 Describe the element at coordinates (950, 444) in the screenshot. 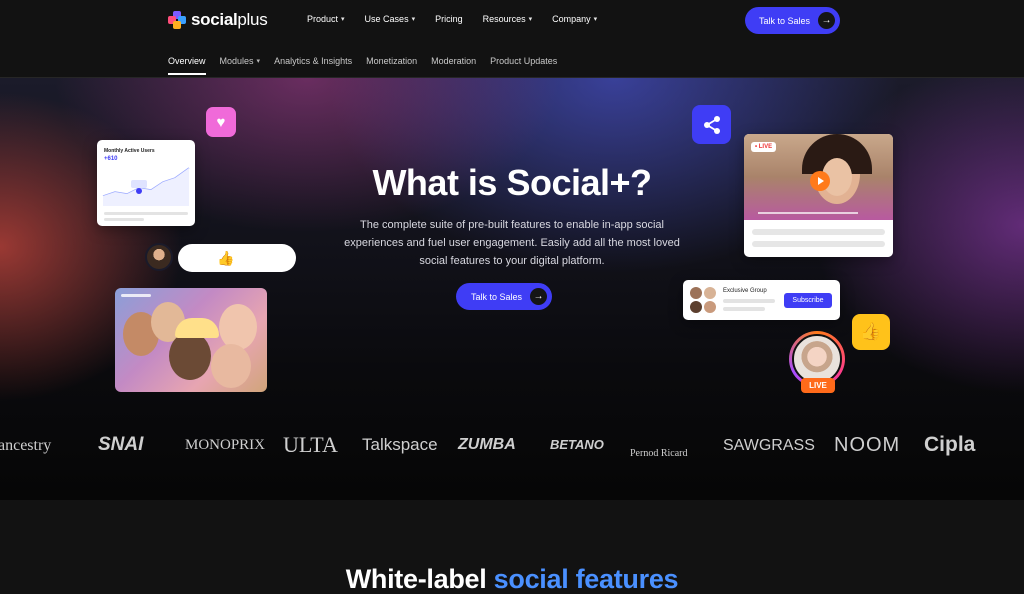

I see `logo-cipla: Cipla` at that location.